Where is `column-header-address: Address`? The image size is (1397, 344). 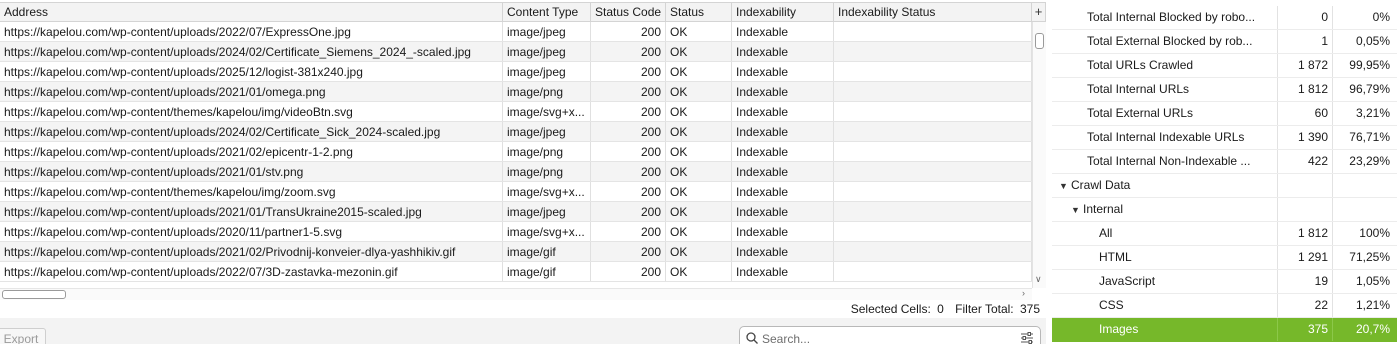 column-header-address: Address is located at coordinates (251, 12).